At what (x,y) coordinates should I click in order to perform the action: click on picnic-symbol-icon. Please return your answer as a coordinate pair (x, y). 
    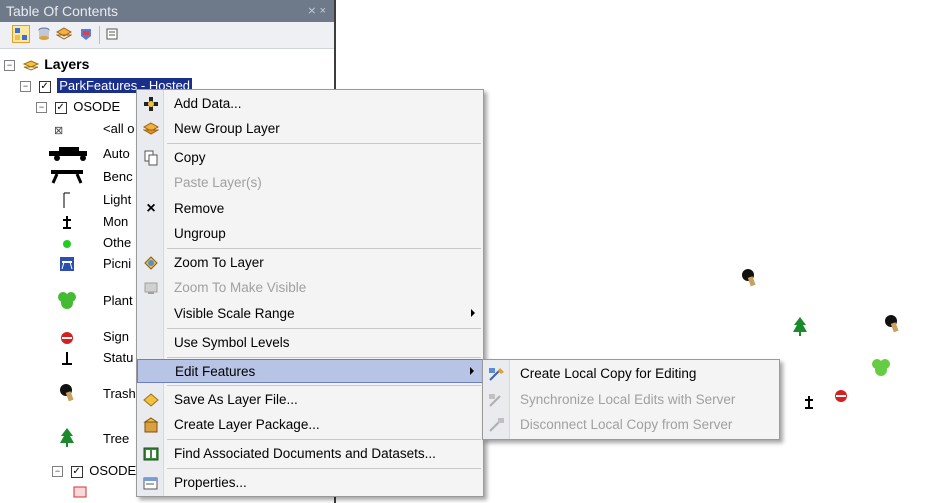
    Looking at the image, I should click on (67, 264).